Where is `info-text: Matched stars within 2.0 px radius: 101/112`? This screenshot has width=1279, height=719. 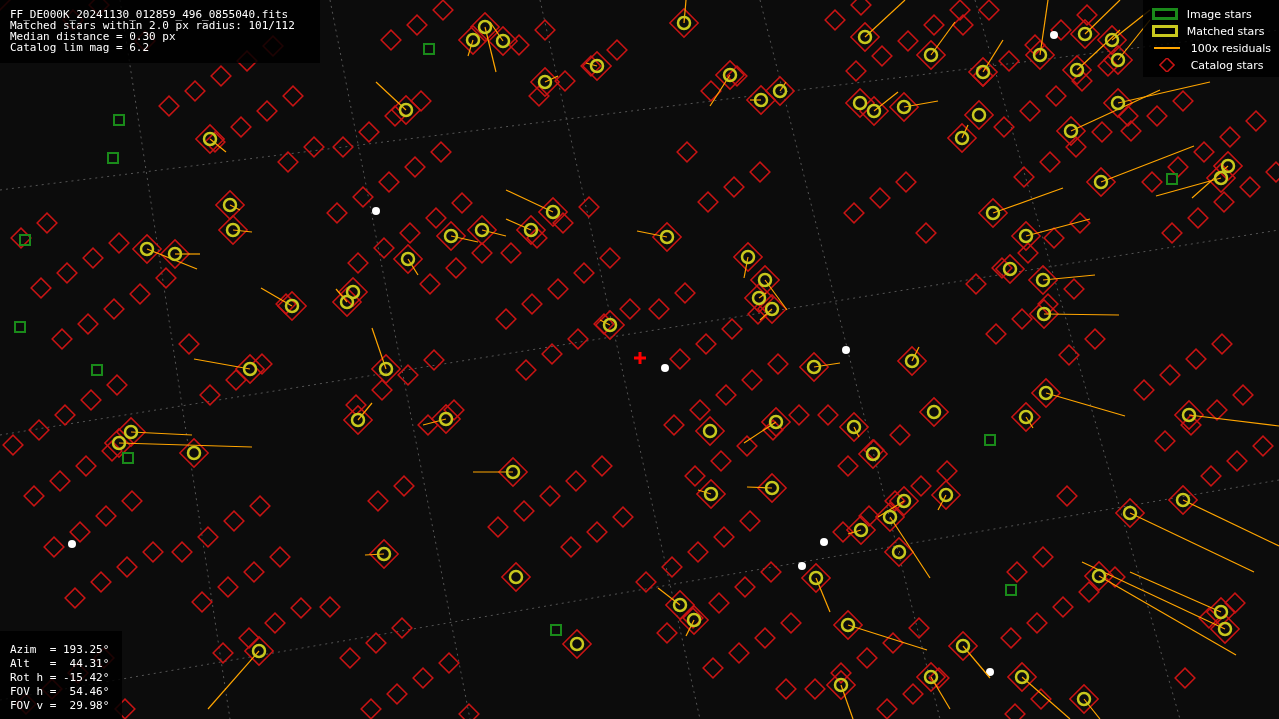 info-text: Matched stars within 2.0 px radius: 101/112 is located at coordinates (153, 25).